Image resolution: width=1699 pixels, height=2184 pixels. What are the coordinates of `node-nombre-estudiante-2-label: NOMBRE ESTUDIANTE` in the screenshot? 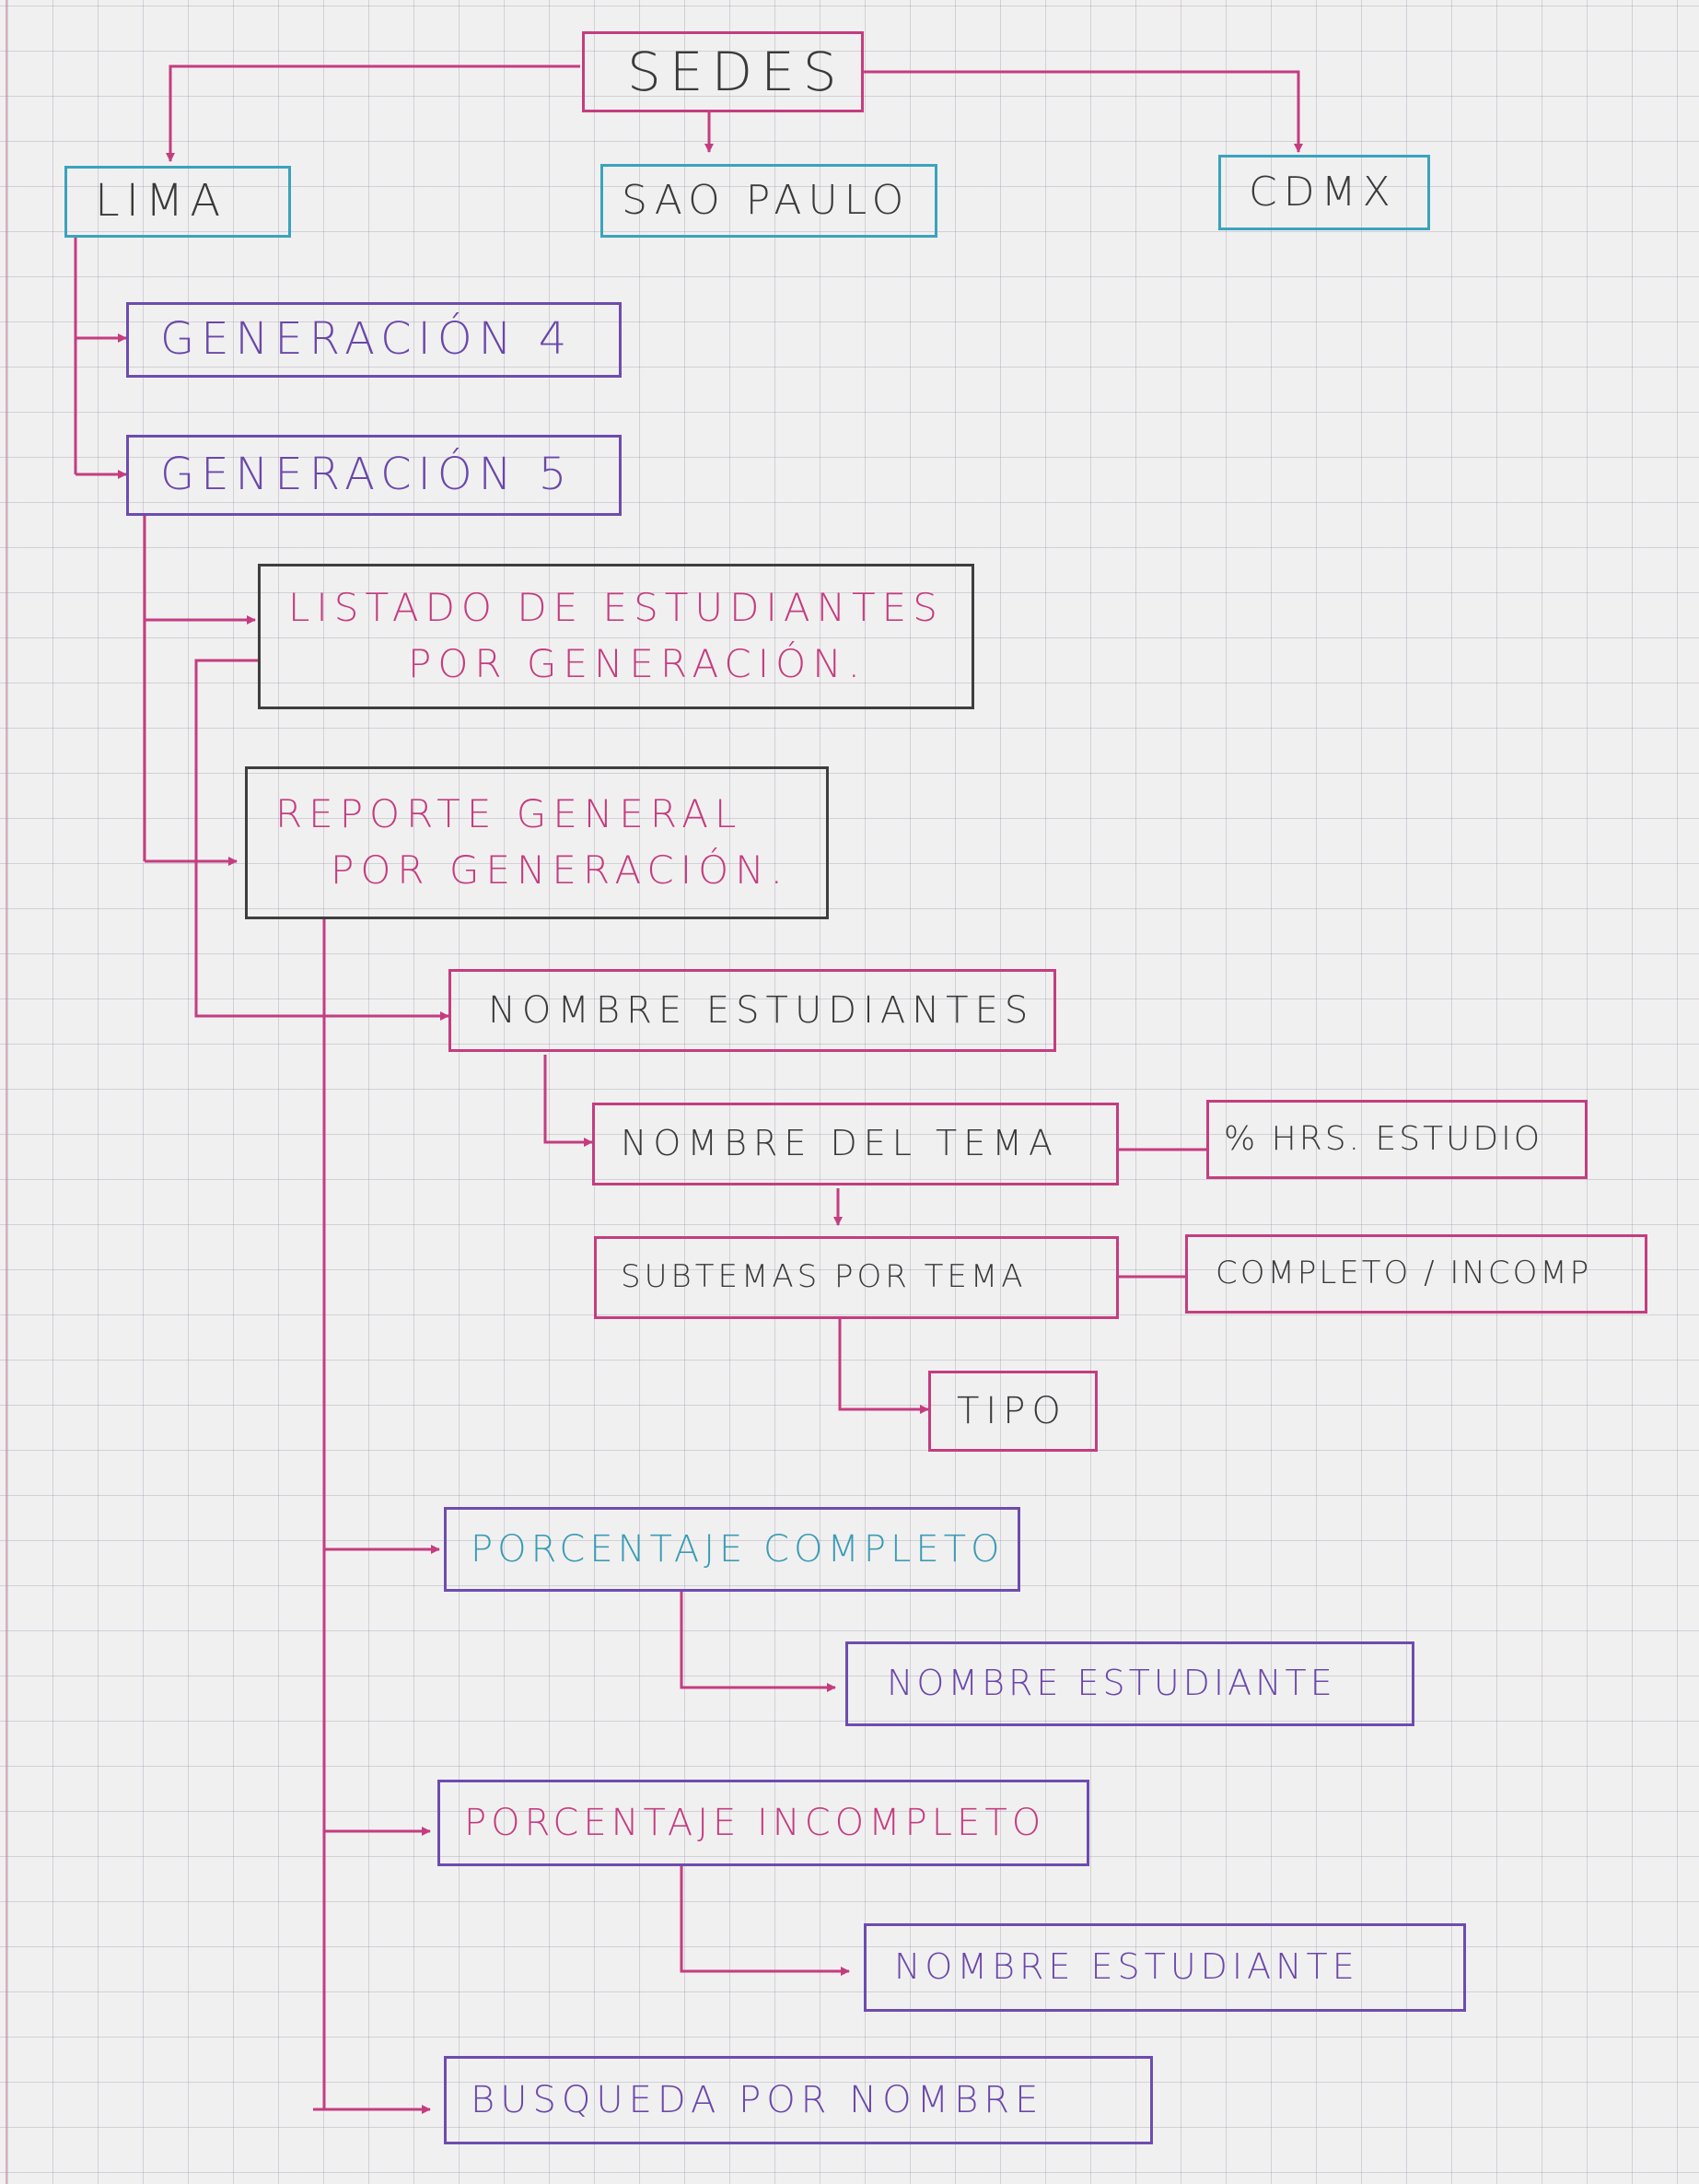 It's located at (1126, 1967).